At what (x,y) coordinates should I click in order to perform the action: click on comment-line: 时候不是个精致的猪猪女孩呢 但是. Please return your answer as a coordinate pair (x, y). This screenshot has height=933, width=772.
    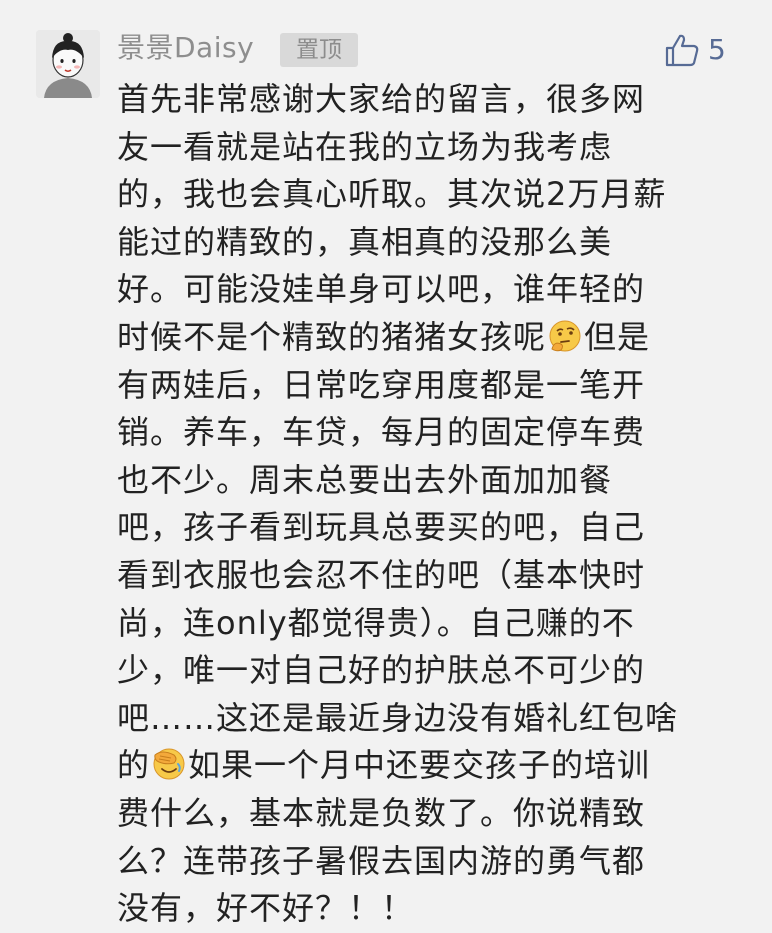
    Looking at the image, I should click on (422, 338).